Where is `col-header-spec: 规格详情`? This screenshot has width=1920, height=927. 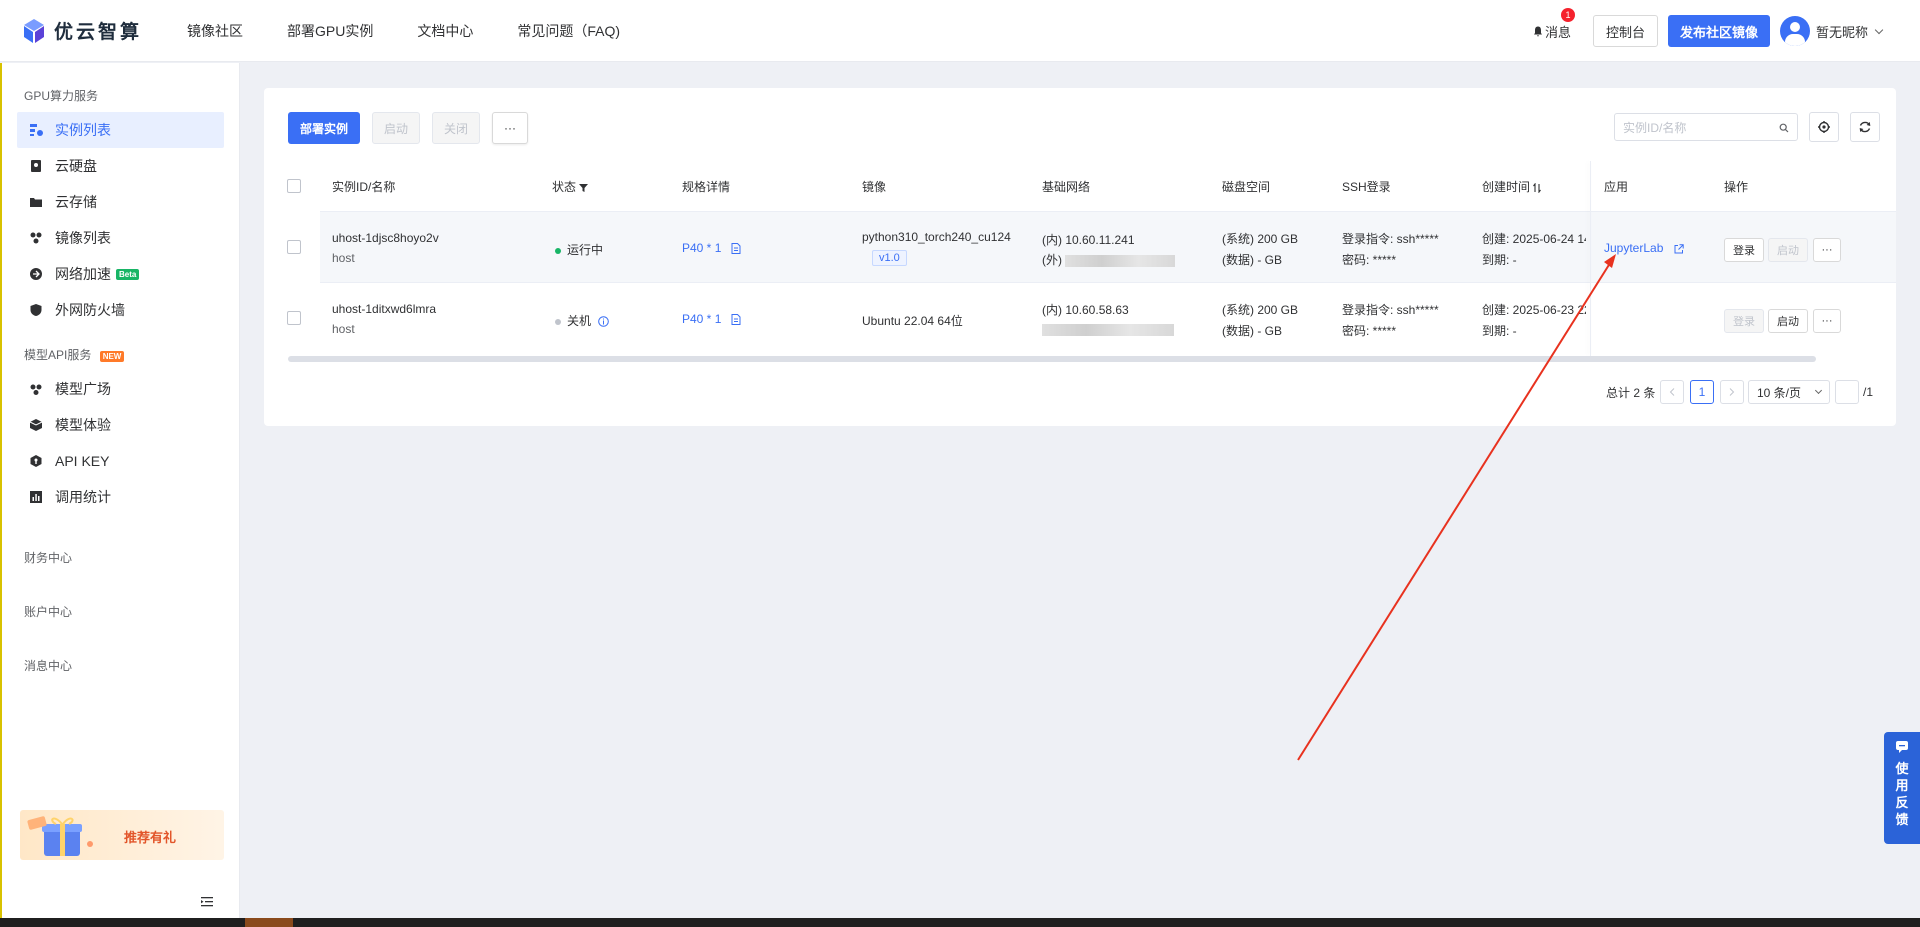
col-header-spec: 规格详情 is located at coordinates (706, 187).